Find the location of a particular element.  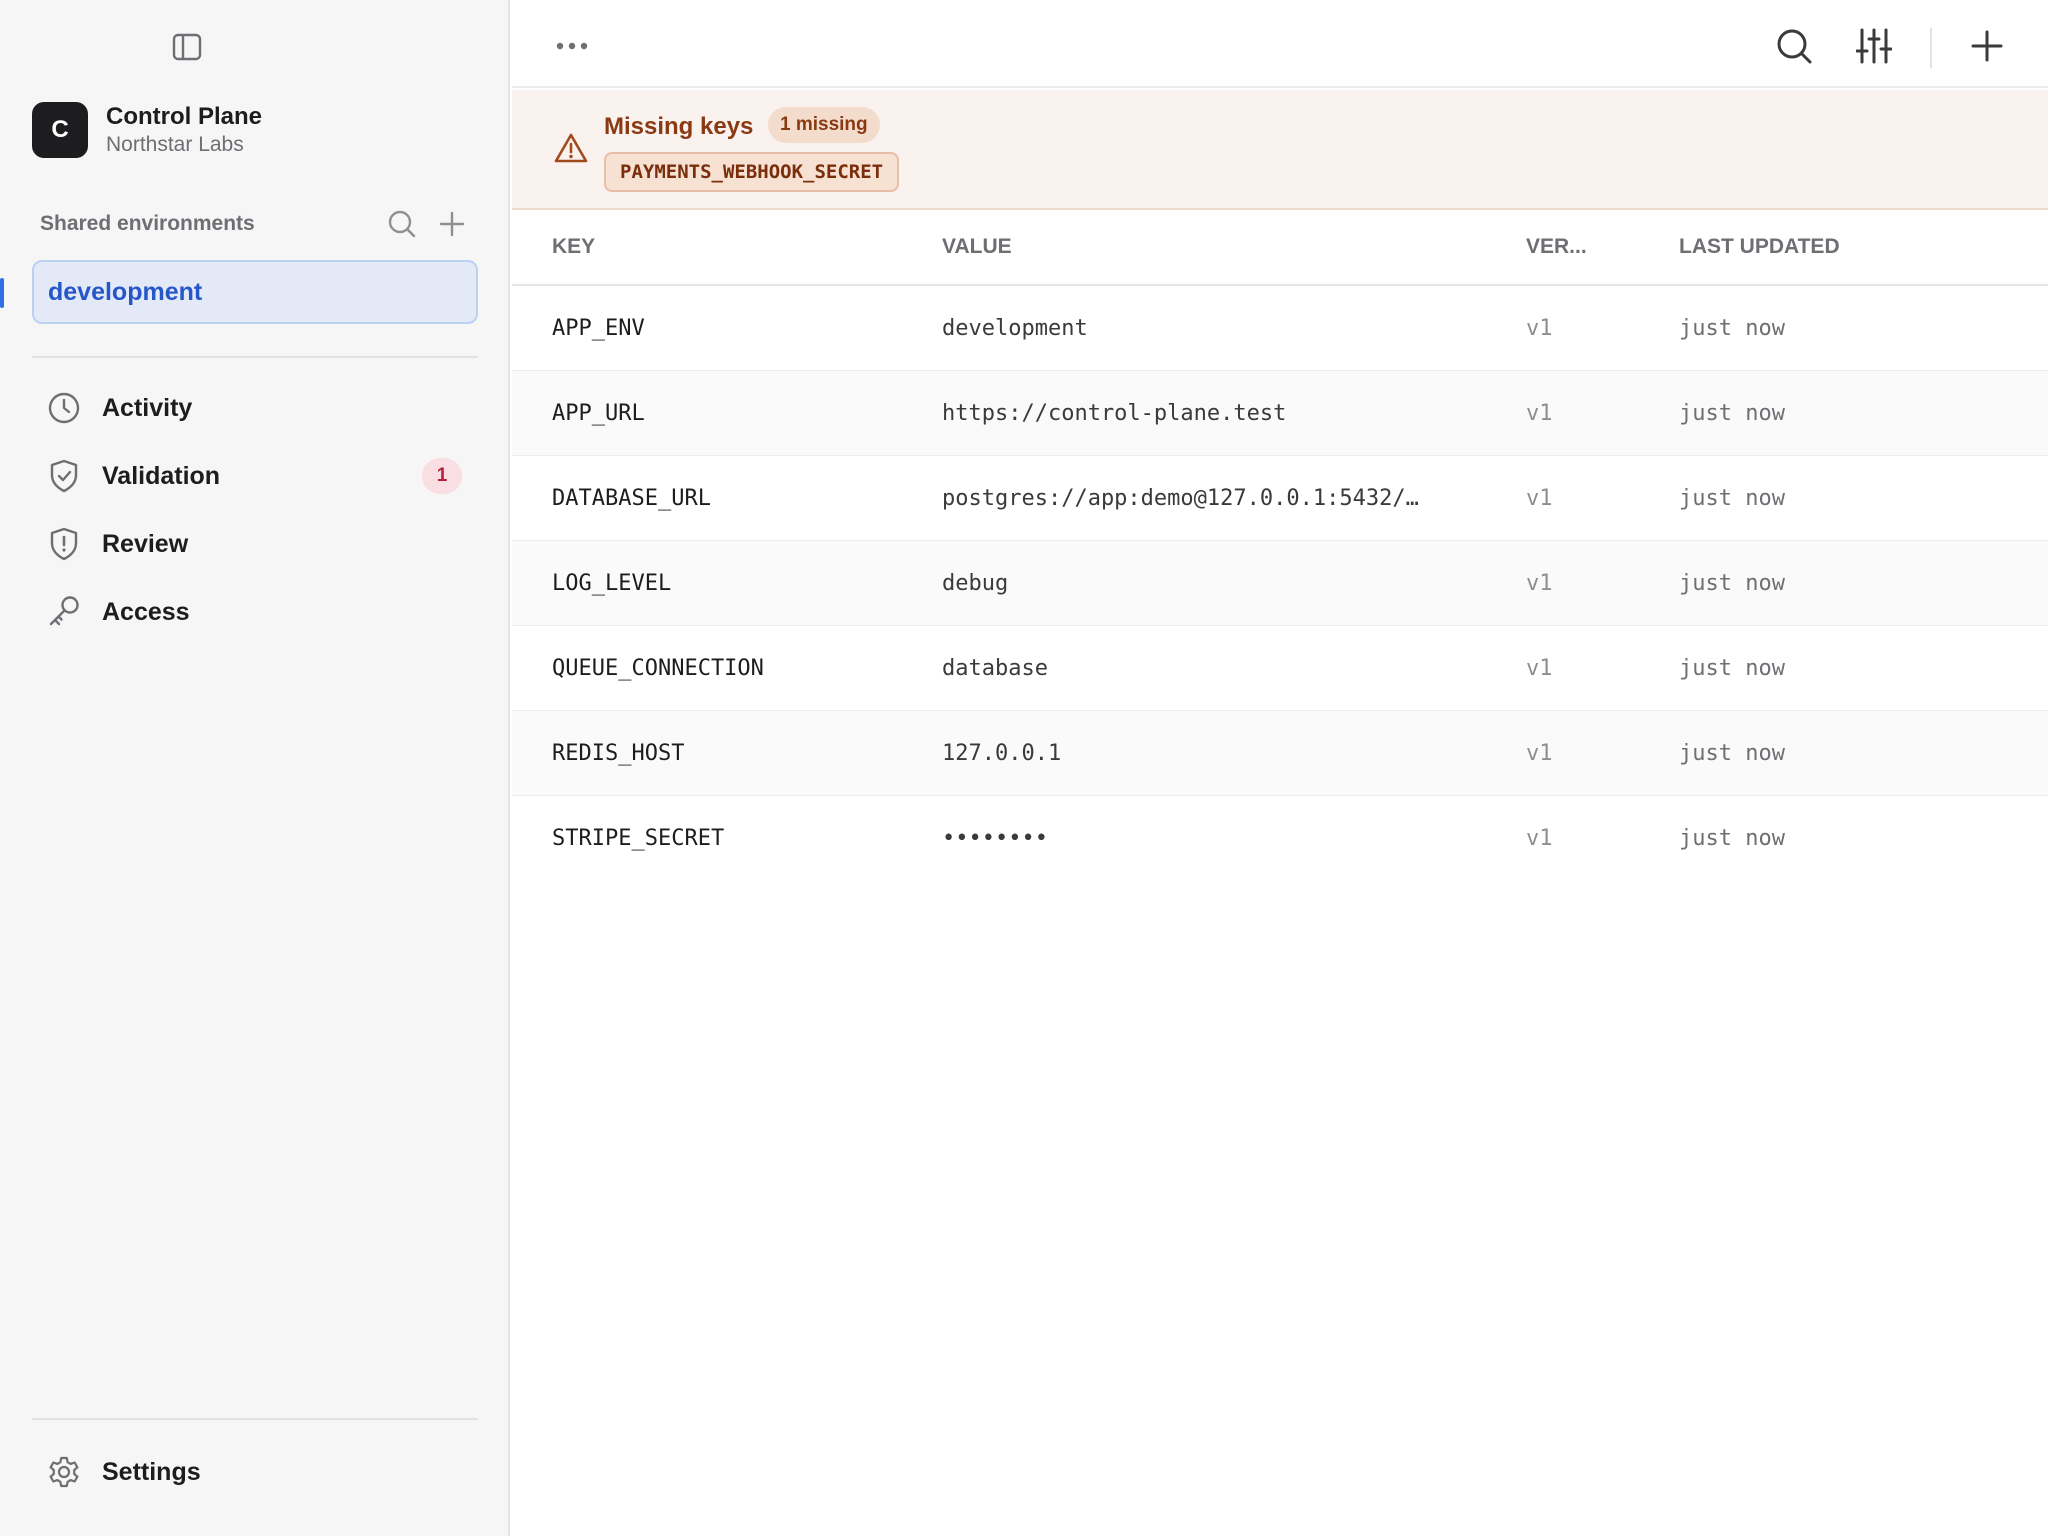

toolbar is located at coordinates (1280, 44).